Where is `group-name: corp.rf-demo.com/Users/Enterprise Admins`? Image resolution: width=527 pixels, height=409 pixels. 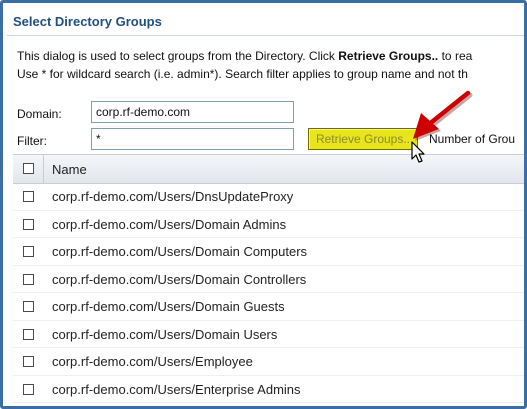
group-name: corp.rf-demo.com/Users/Enterprise Admins is located at coordinates (176, 389).